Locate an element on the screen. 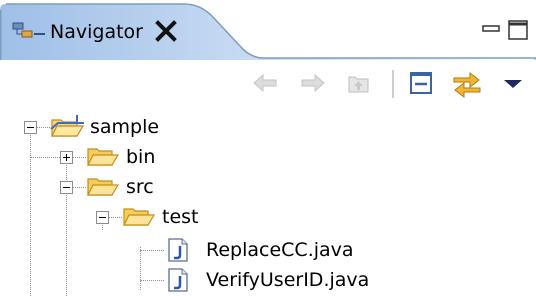  minimize-icon is located at coordinates (491, 29).